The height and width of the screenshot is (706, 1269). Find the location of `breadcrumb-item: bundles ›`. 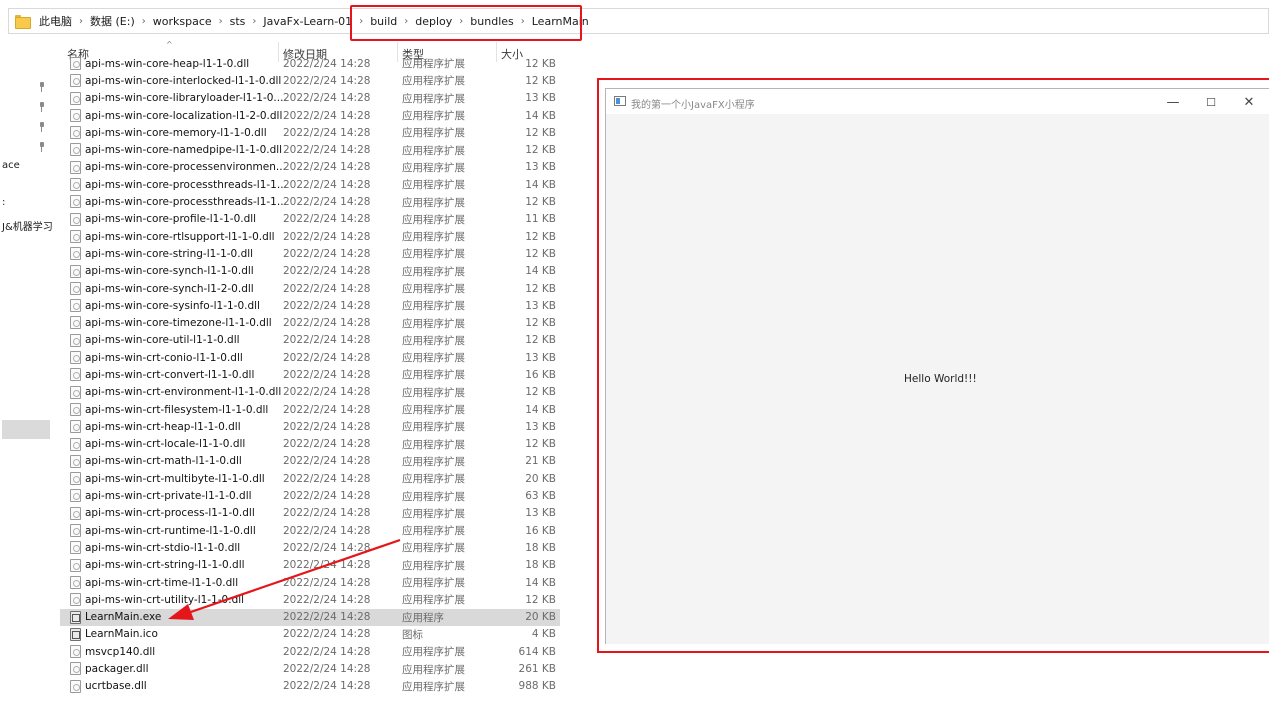

breadcrumb-item: bundles › is located at coordinates (500, 21).